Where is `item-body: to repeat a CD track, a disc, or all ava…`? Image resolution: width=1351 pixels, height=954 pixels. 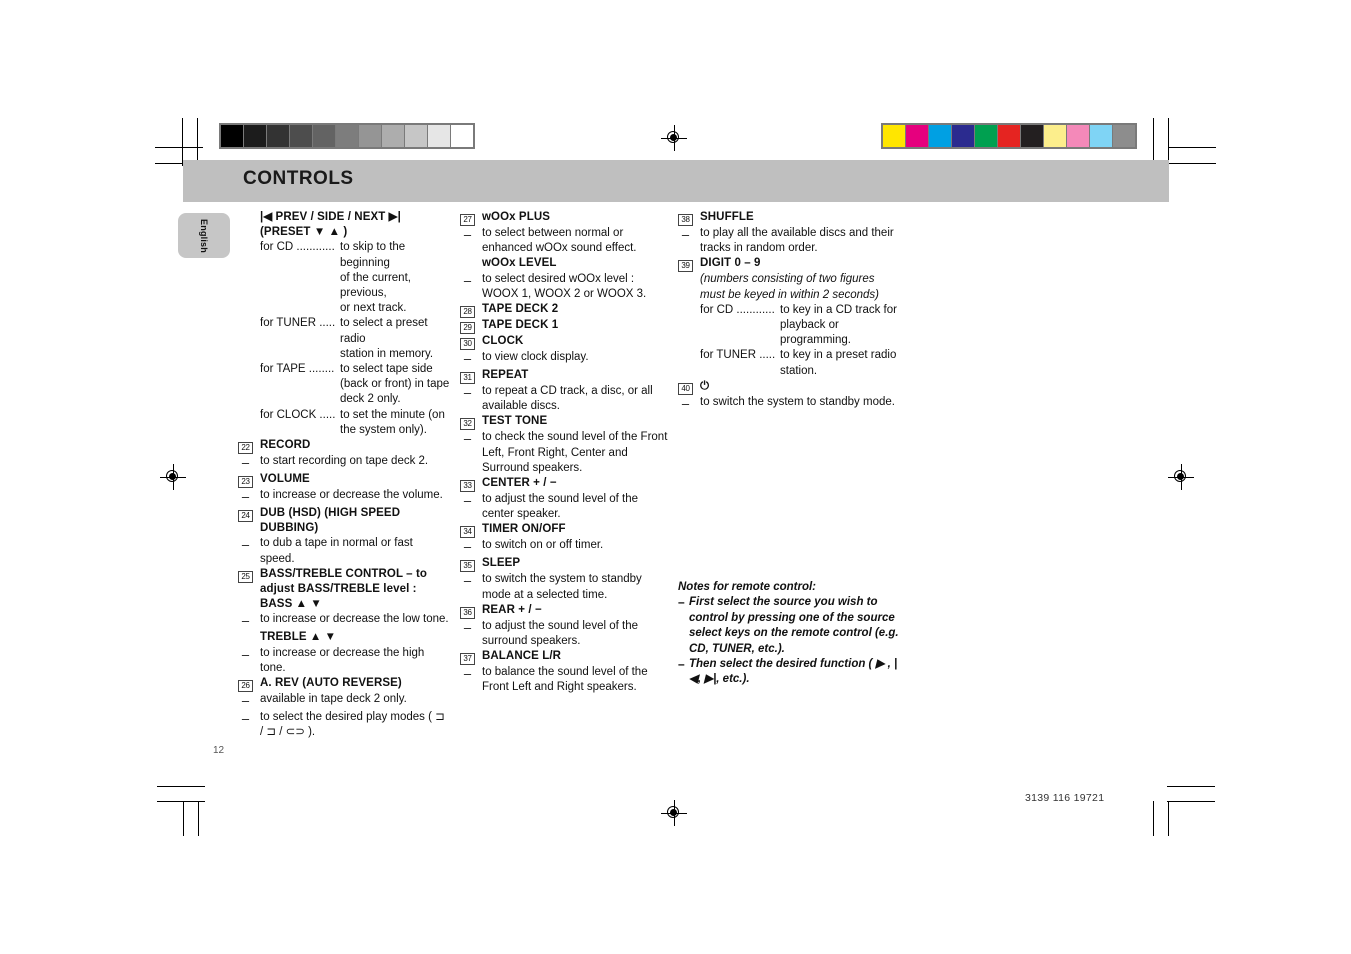 item-body: to repeat a CD track, a disc, or all ava… is located at coordinates (577, 399).